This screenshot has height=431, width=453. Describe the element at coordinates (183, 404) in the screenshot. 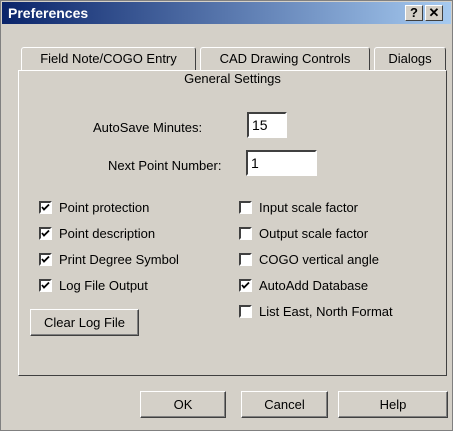

I see `ok-button: OK` at that location.